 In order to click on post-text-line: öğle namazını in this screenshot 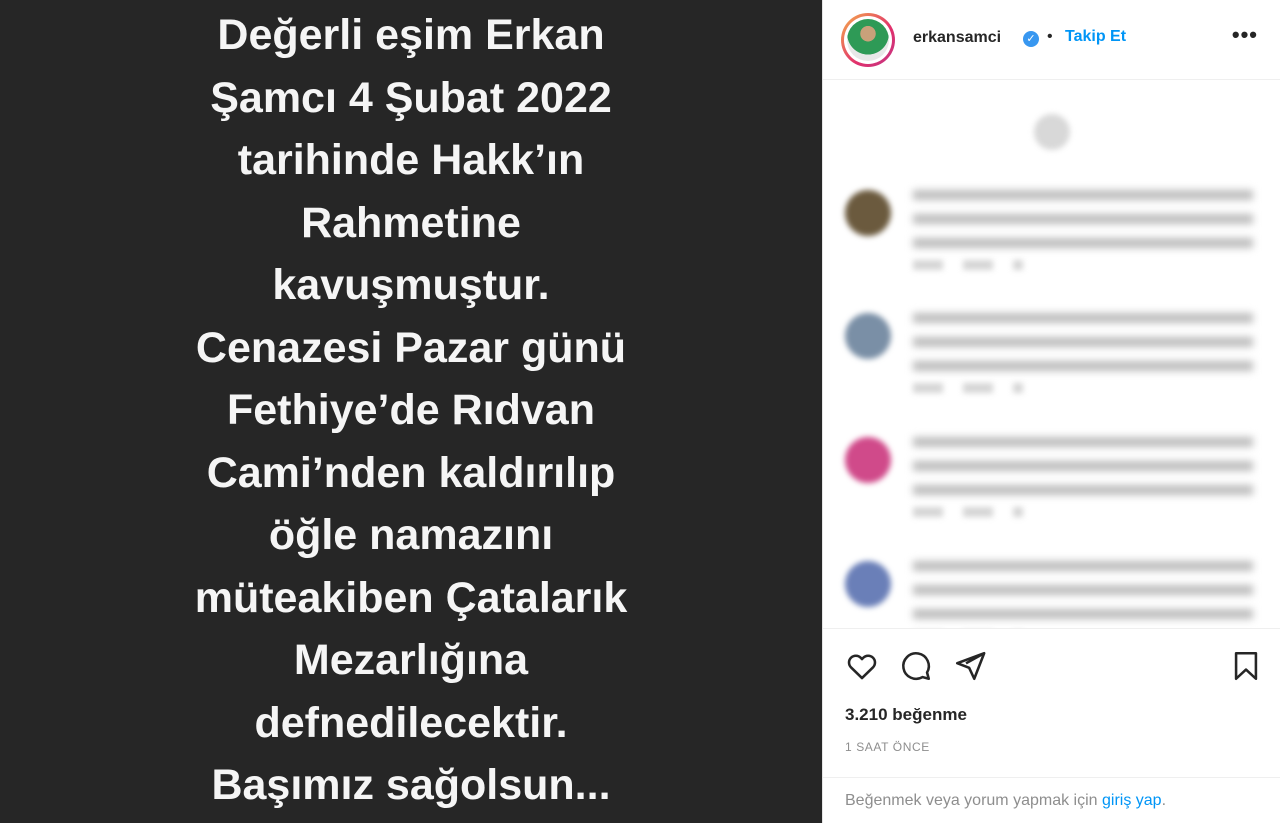, I will do `click(411, 535)`.